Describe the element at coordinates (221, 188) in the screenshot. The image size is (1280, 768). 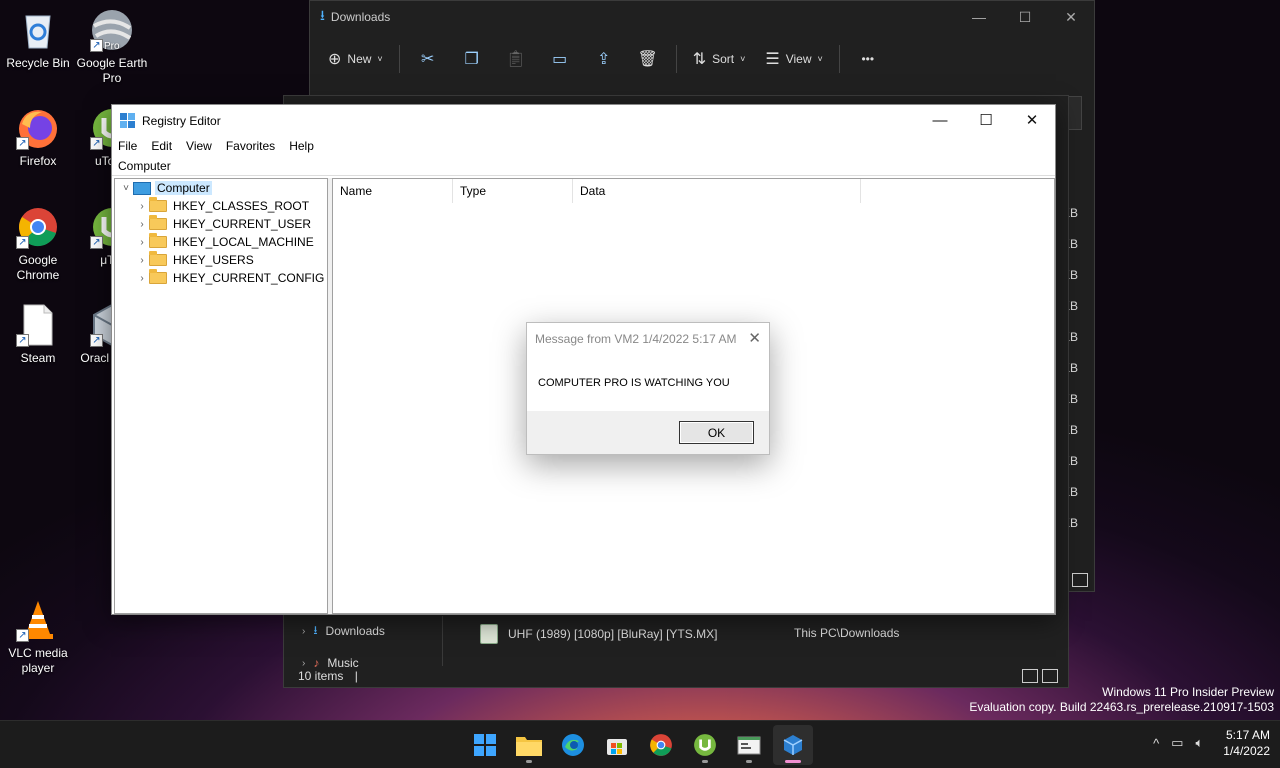
I see `tree-node-computer: ˅ Computer` at that location.